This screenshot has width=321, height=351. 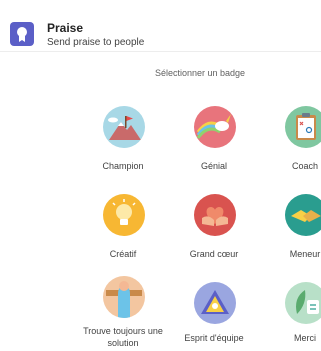 I want to click on badge-label: Trouve toujours une solution, so click(x=123, y=337).